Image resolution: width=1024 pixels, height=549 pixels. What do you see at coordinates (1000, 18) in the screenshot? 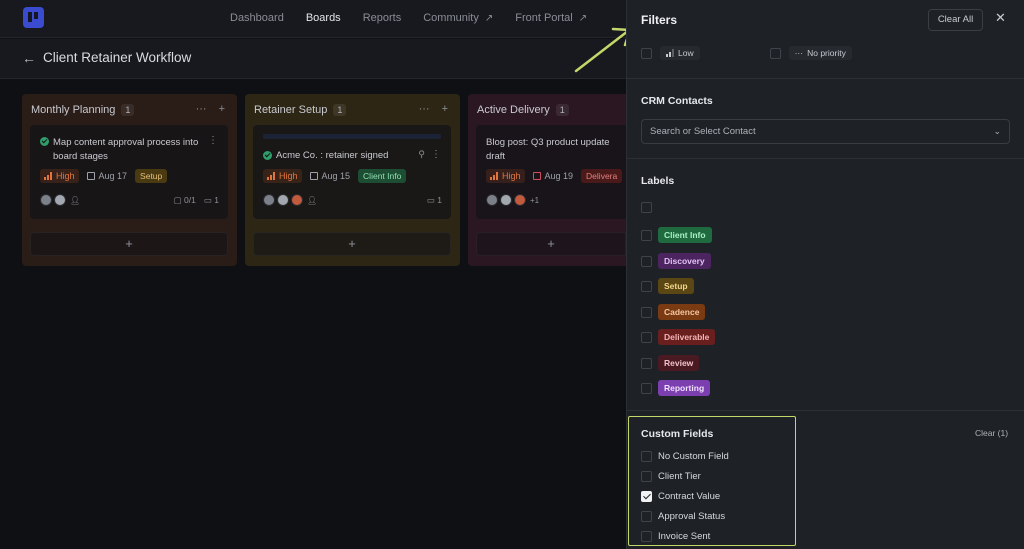
I see `close-icon: ✕` at bounding box center [1000, 18].